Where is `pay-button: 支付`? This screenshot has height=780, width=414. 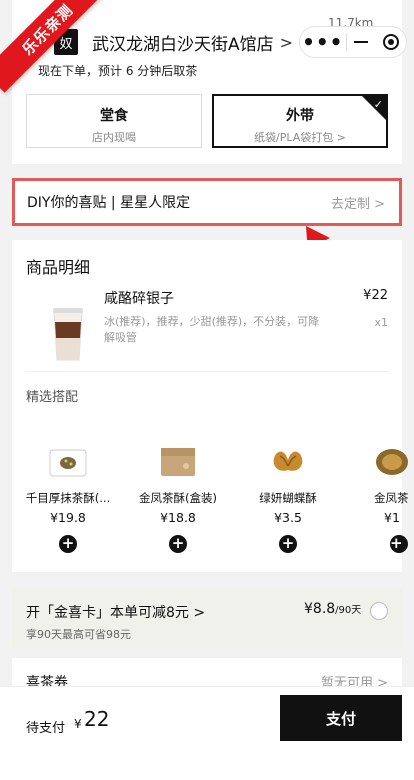 pay-button: 支付 is located at coordinates (341, 718).